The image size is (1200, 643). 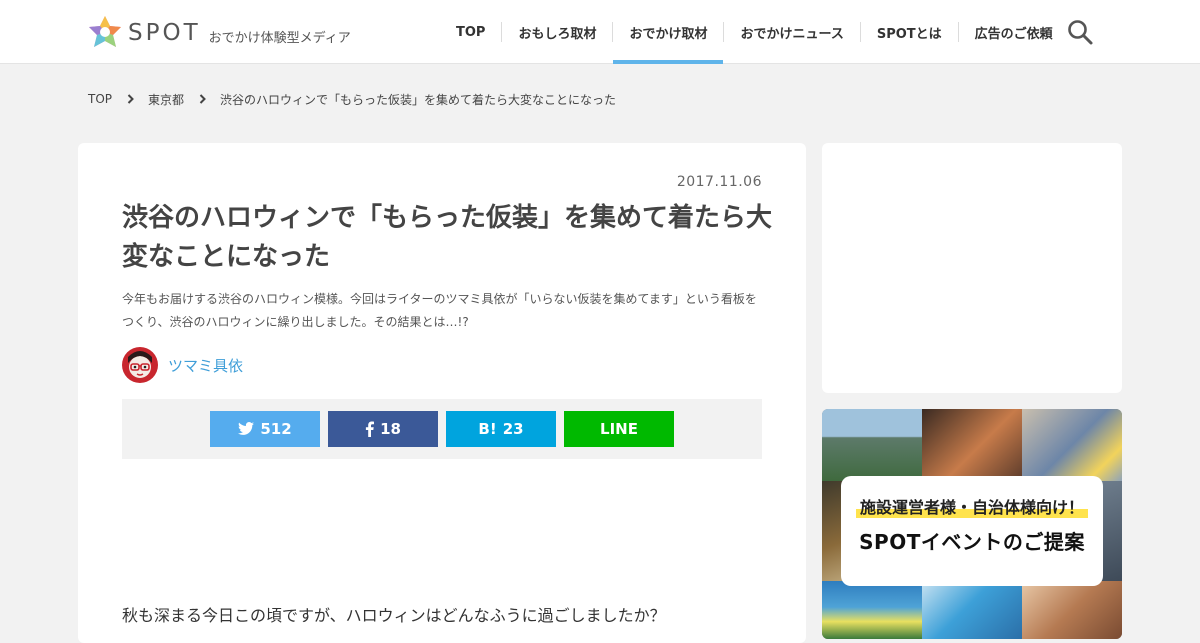 What do you see at coordinates (105, 31) in the screenshot?
I see `spot-logo-icon` at bounding box center [105, 31].